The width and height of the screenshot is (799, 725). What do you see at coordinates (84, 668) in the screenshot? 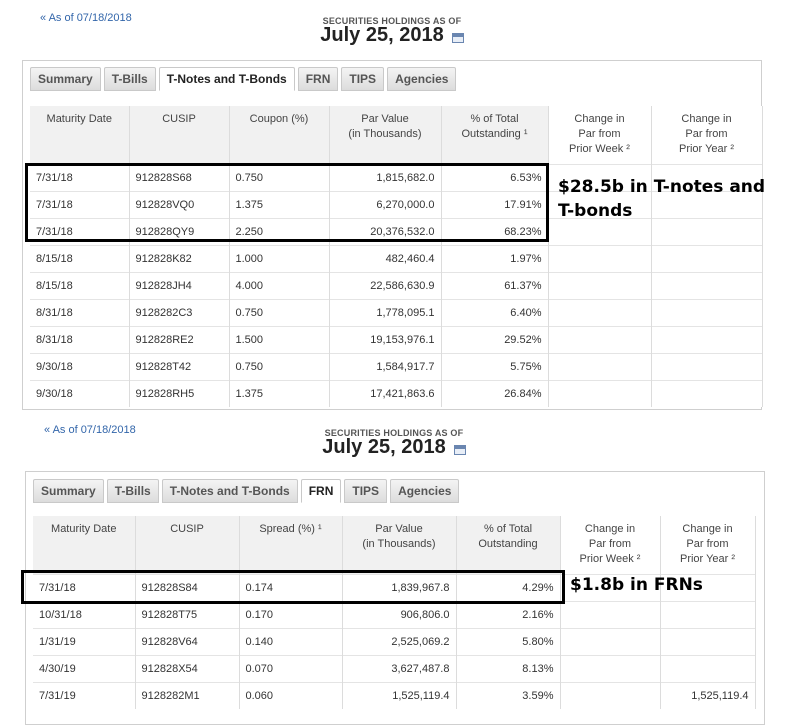
I see `table-cell: 4/30/19` at bounding box center [84, 668].